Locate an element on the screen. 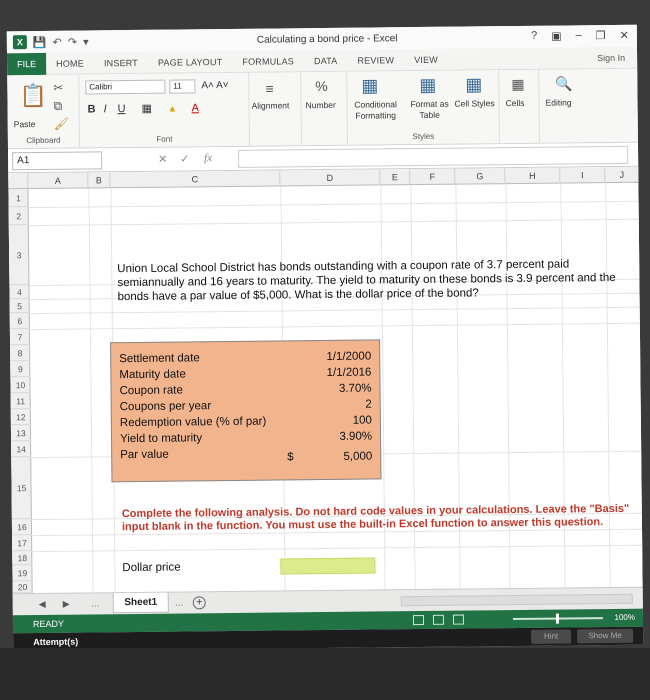 This screenshot has height=700, width=650. row-header: 8 is located at coordinates (20, 353).